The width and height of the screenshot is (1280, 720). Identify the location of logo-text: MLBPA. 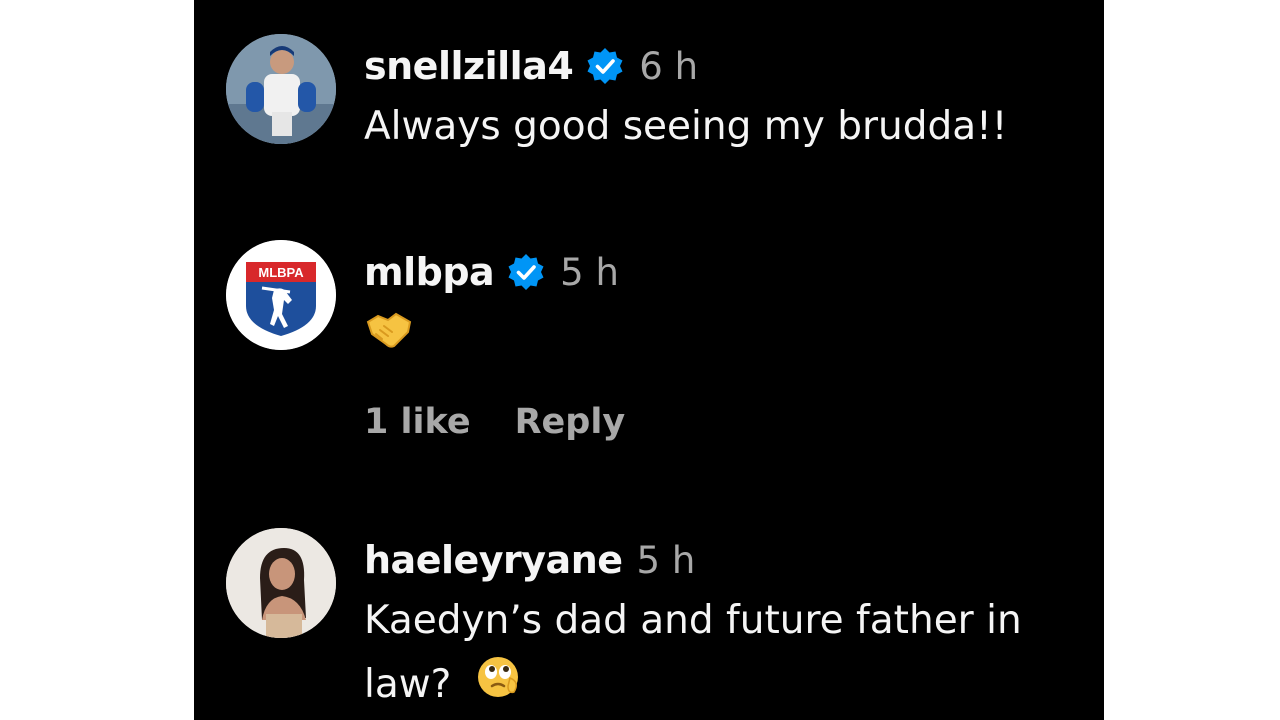
(281, 272).